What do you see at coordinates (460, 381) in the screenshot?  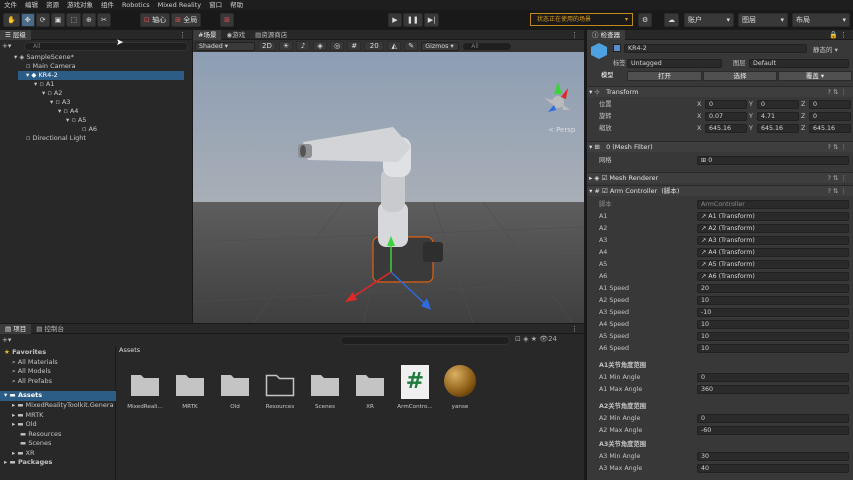 I see `material-sphere-icon` at bounding box center [460, 381].